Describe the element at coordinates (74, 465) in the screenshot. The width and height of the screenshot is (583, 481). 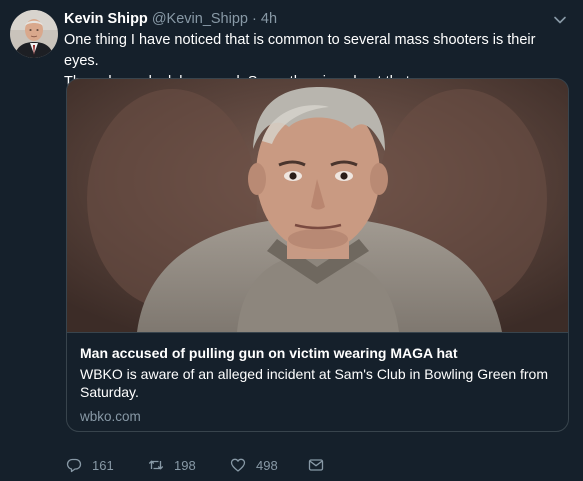
I see `reply-icon` at that location.